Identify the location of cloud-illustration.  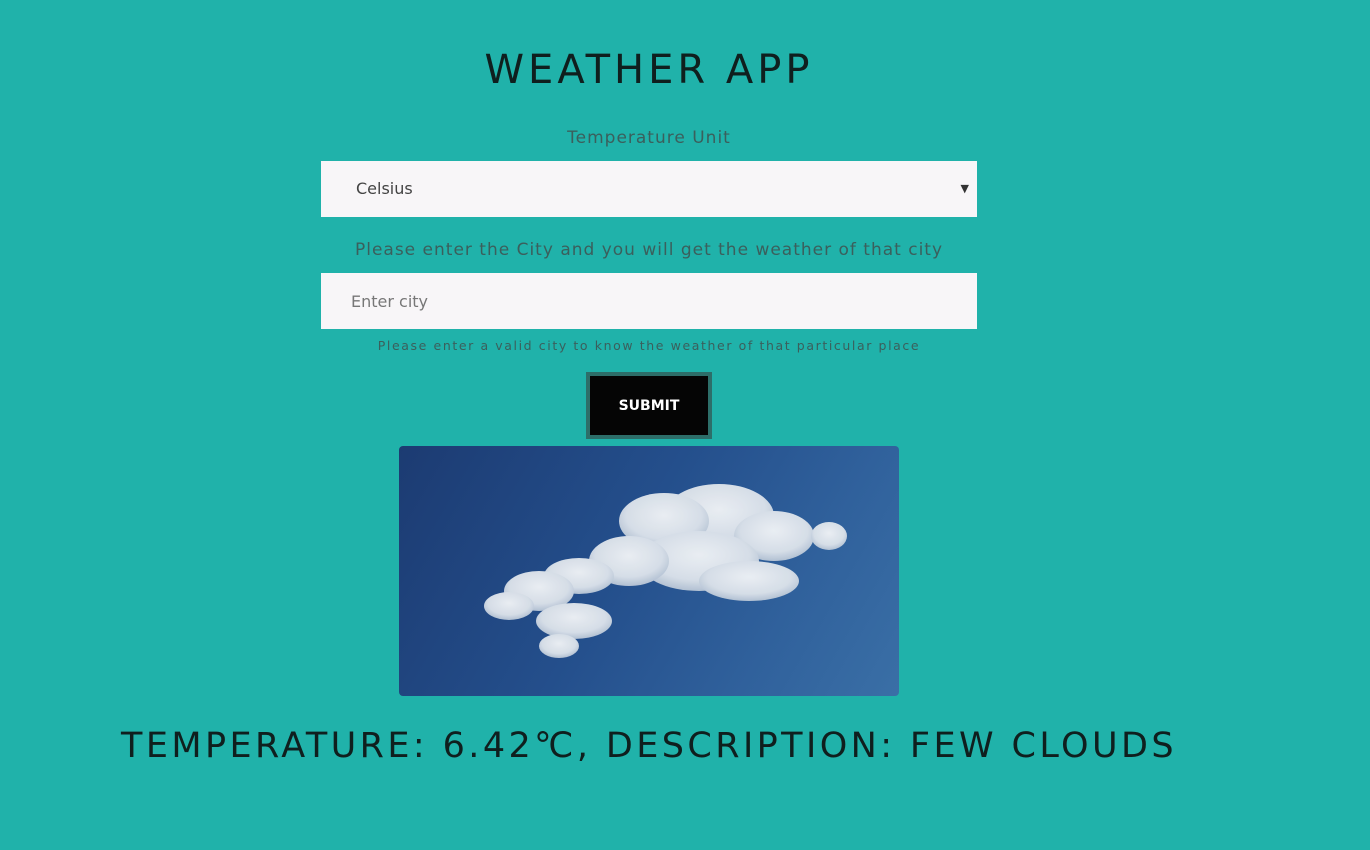
(665, 571).